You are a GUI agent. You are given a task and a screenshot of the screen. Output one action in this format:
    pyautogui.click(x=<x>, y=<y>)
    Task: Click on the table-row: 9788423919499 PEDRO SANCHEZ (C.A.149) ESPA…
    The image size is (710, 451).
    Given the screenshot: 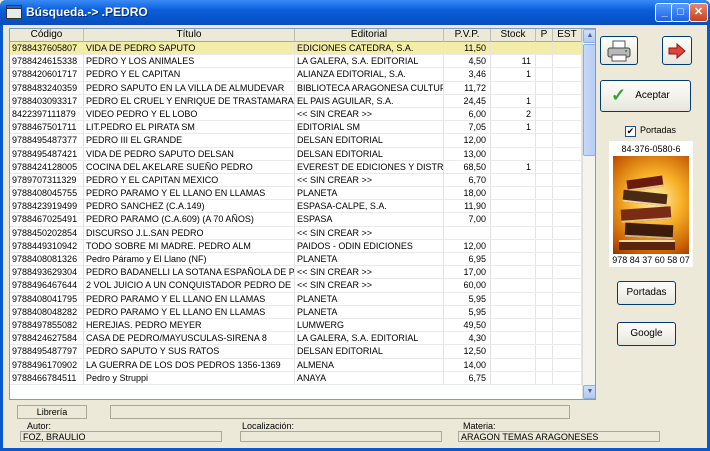 What is the action you would take?
    pyautogui.click(x=296, y=207)
    